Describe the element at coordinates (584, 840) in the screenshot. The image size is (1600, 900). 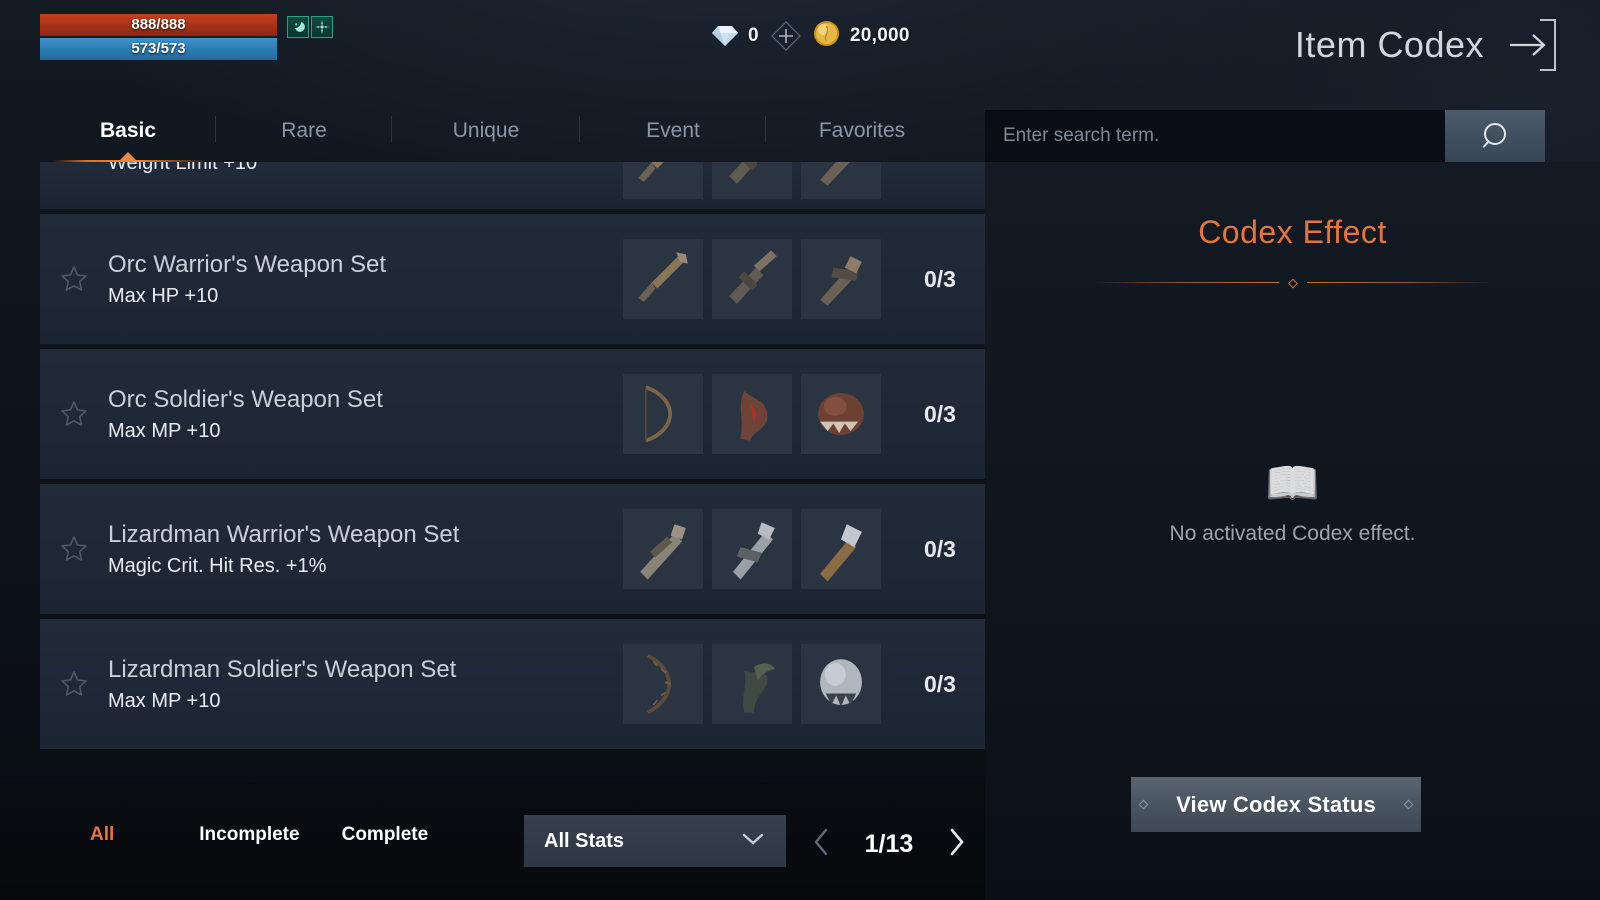
I see `stat-filter-label: All Stats` at that location.